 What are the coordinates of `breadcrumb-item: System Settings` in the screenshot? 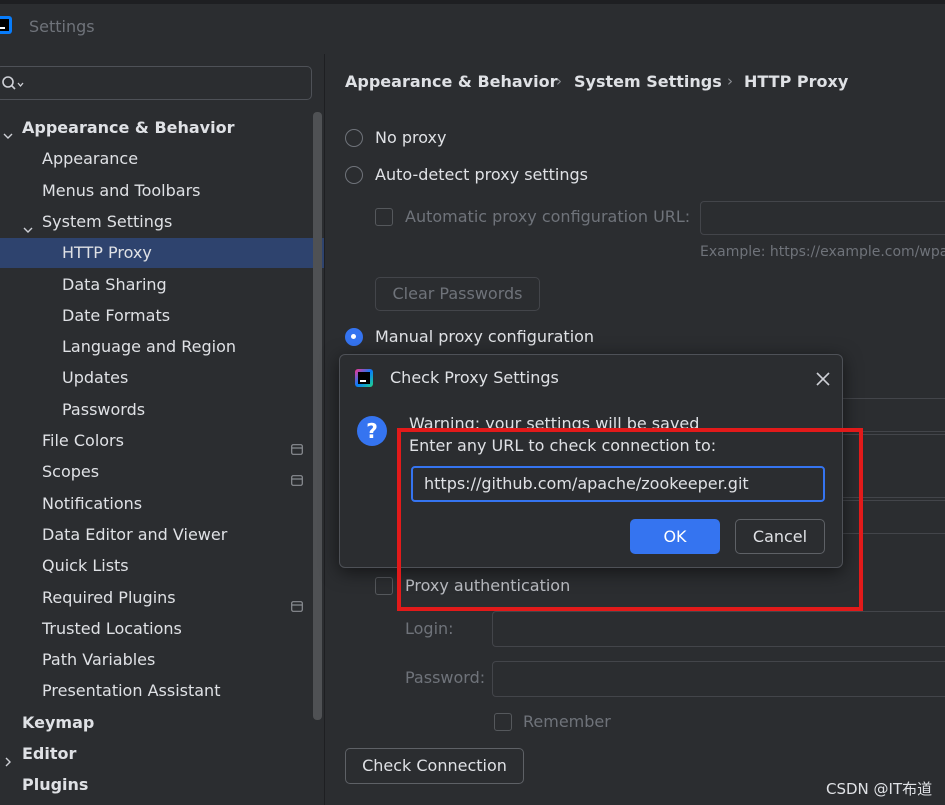 It's located at (648, 81).